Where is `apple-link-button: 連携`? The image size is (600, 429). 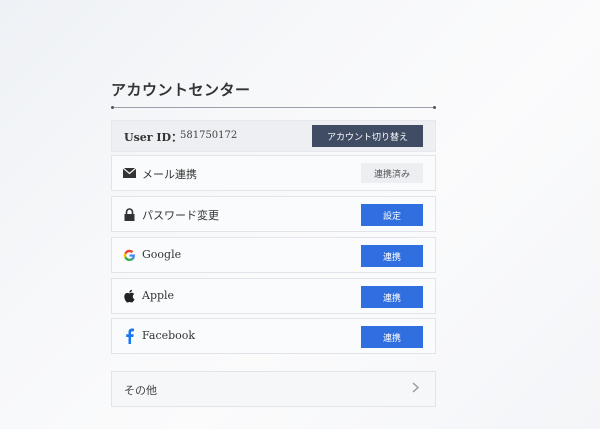 apple-link-button: 連携 is located at coordinates (392, 297).